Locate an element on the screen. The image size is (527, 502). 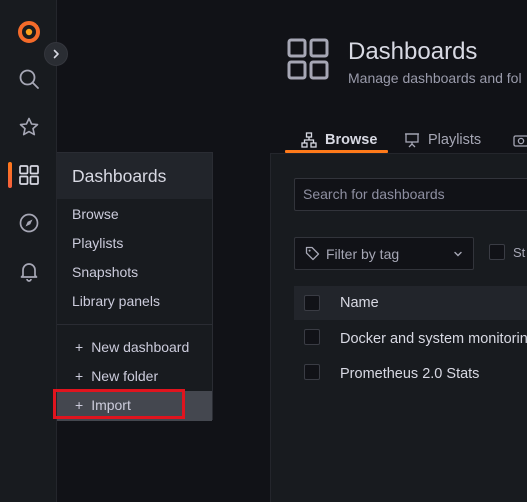
tag-icon is located at coordinates (312, 253).